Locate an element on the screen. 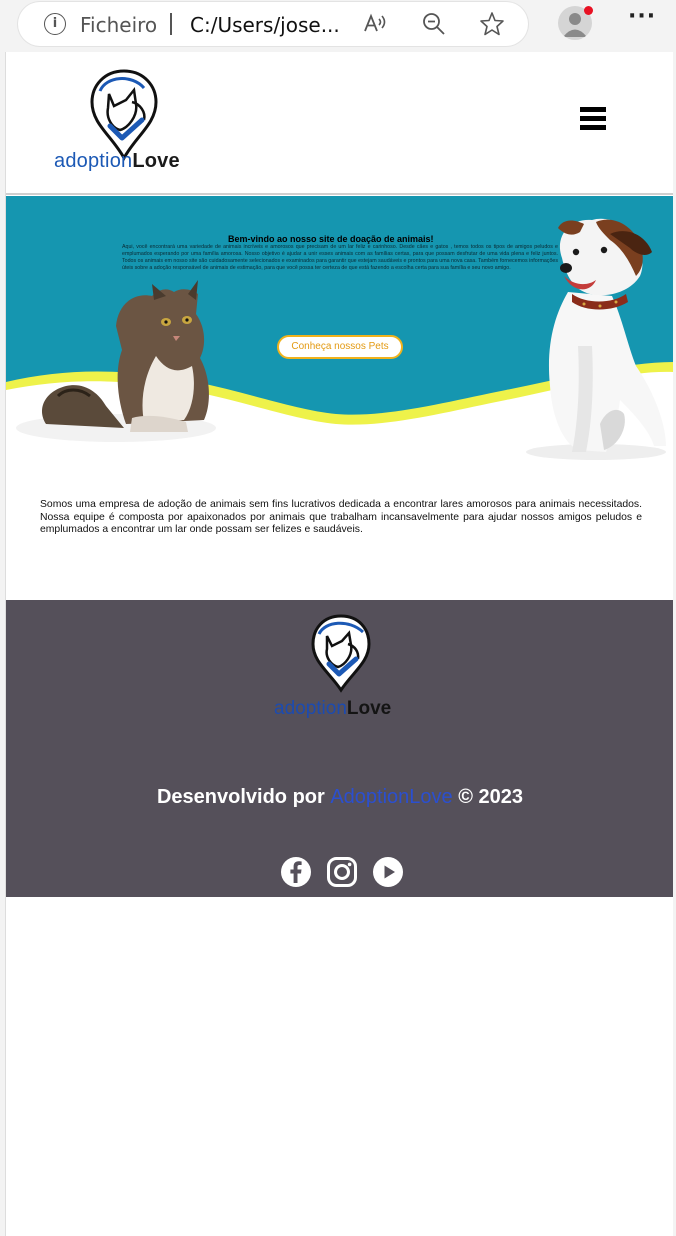  credits-prefix: Desenvolvido por is located at coordinates (240, 797).